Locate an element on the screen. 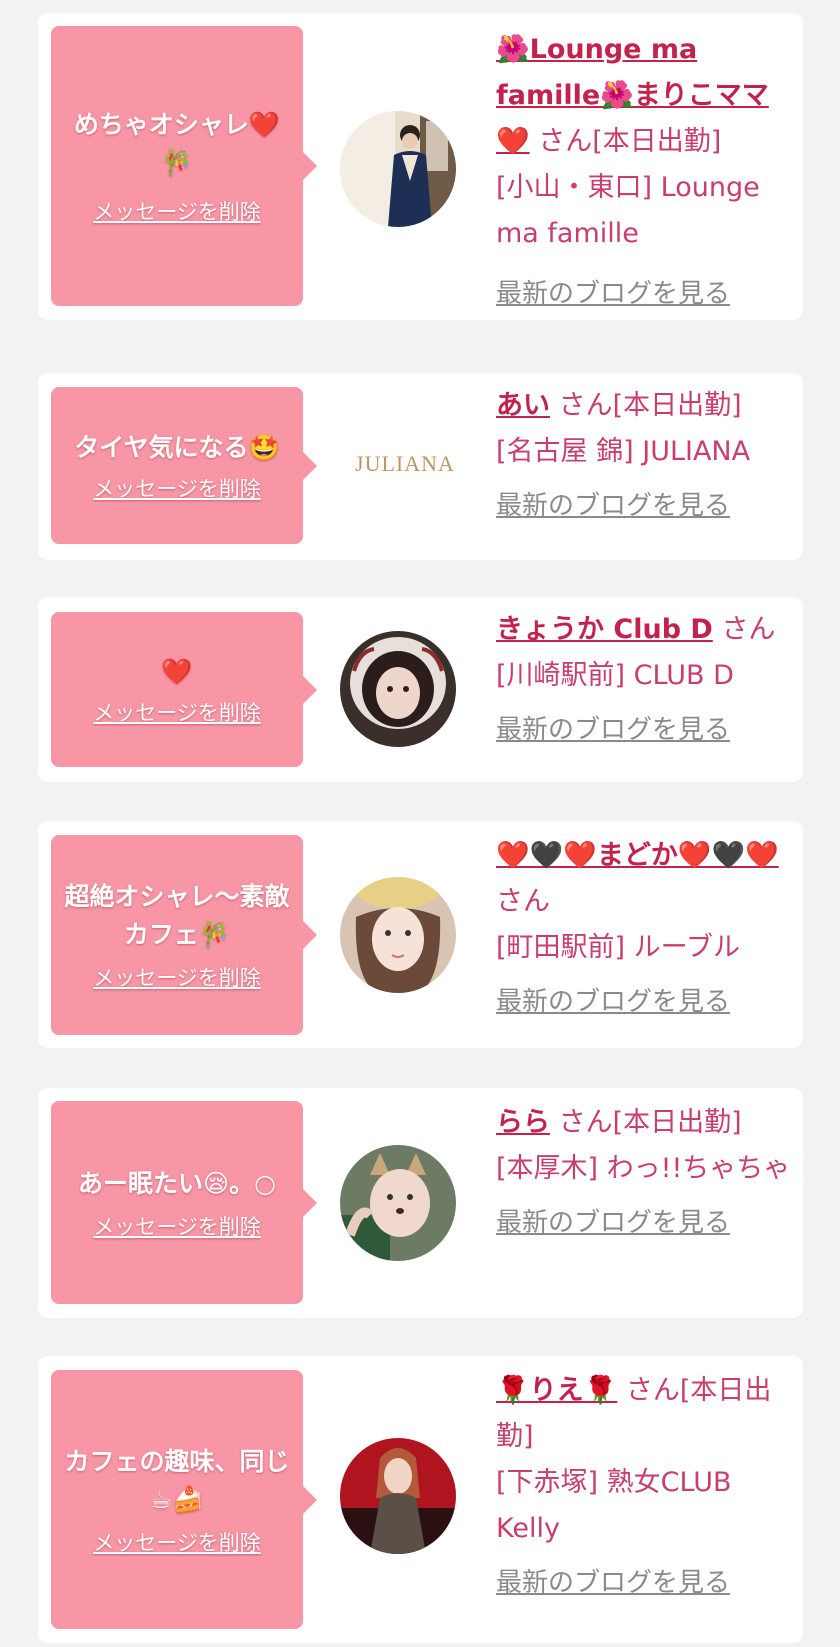 Image resolution: width=840 pixels, height=1647 pixels. juliana-logo-icon: JULIANA is located at coordinates (405, 464).